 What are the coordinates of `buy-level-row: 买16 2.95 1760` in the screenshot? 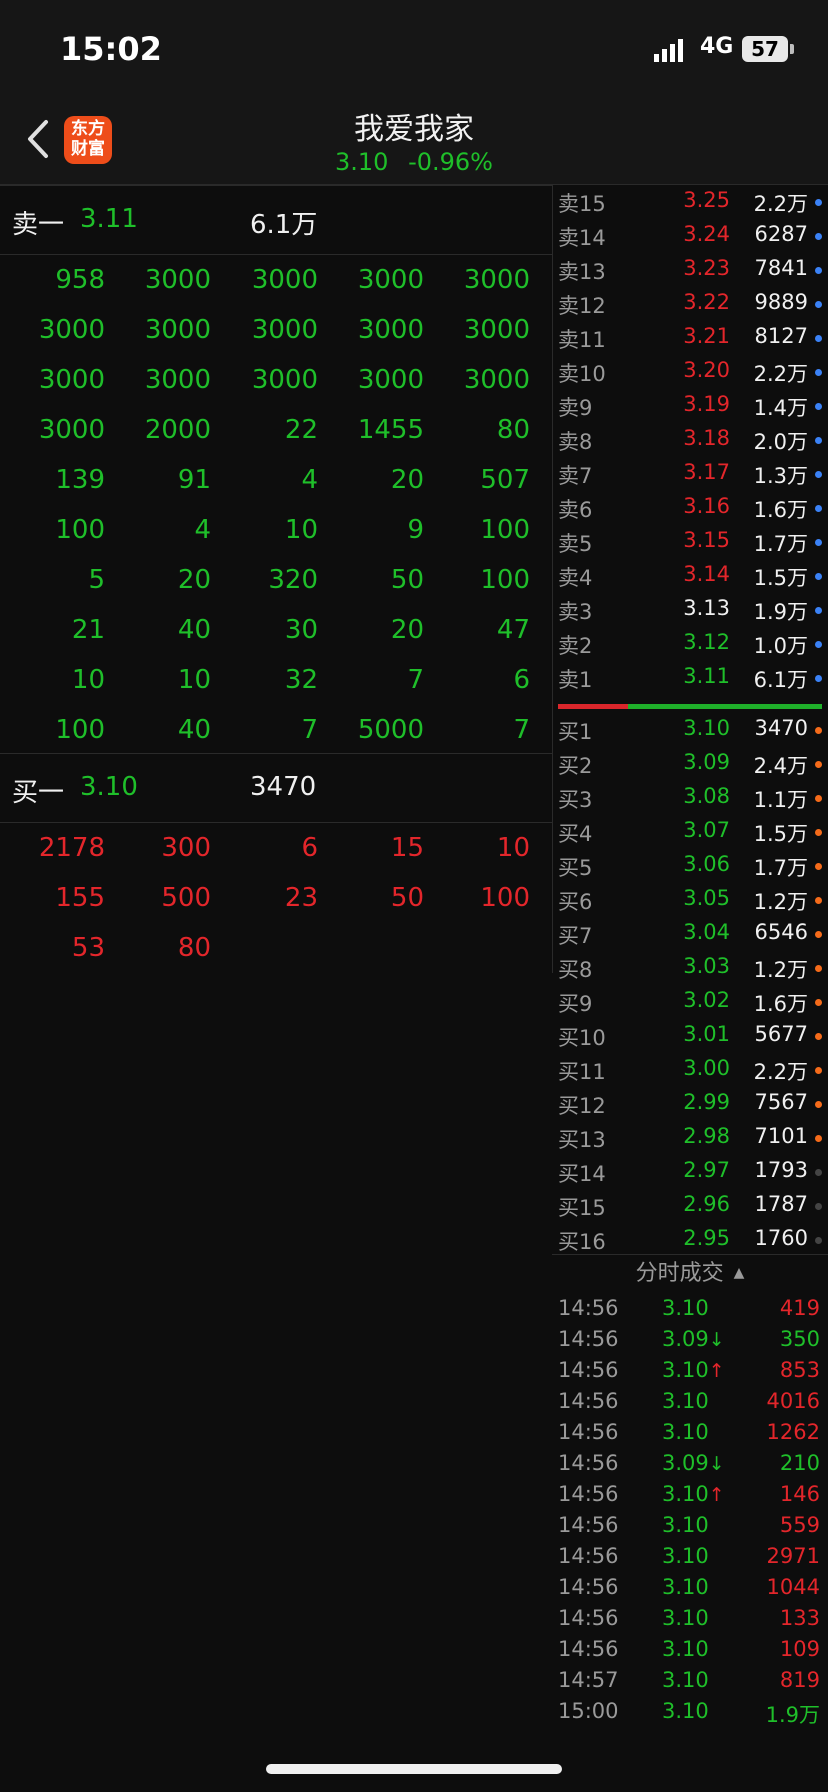 It's located at (690, 1240).